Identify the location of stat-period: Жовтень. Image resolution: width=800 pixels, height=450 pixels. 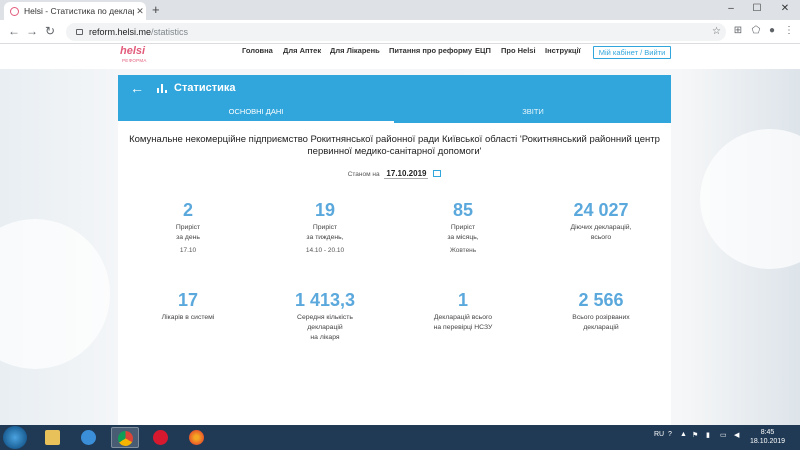
(463, 250).